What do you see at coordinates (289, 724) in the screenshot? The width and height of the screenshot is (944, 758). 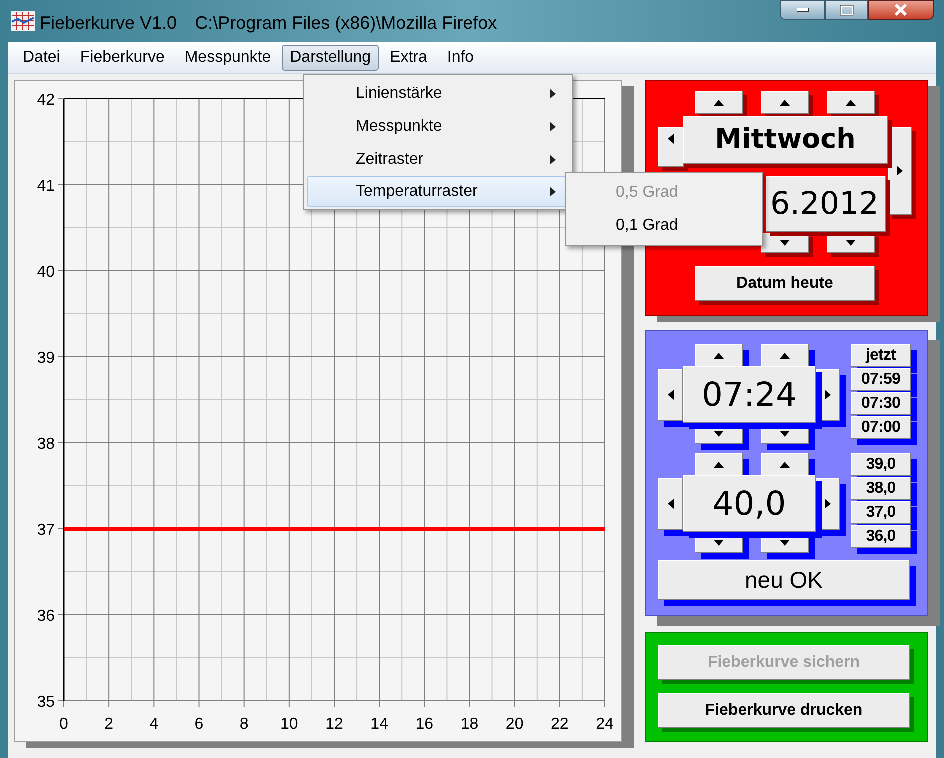 I see `x-tick-label: 10` at bounding box center [289, 724].